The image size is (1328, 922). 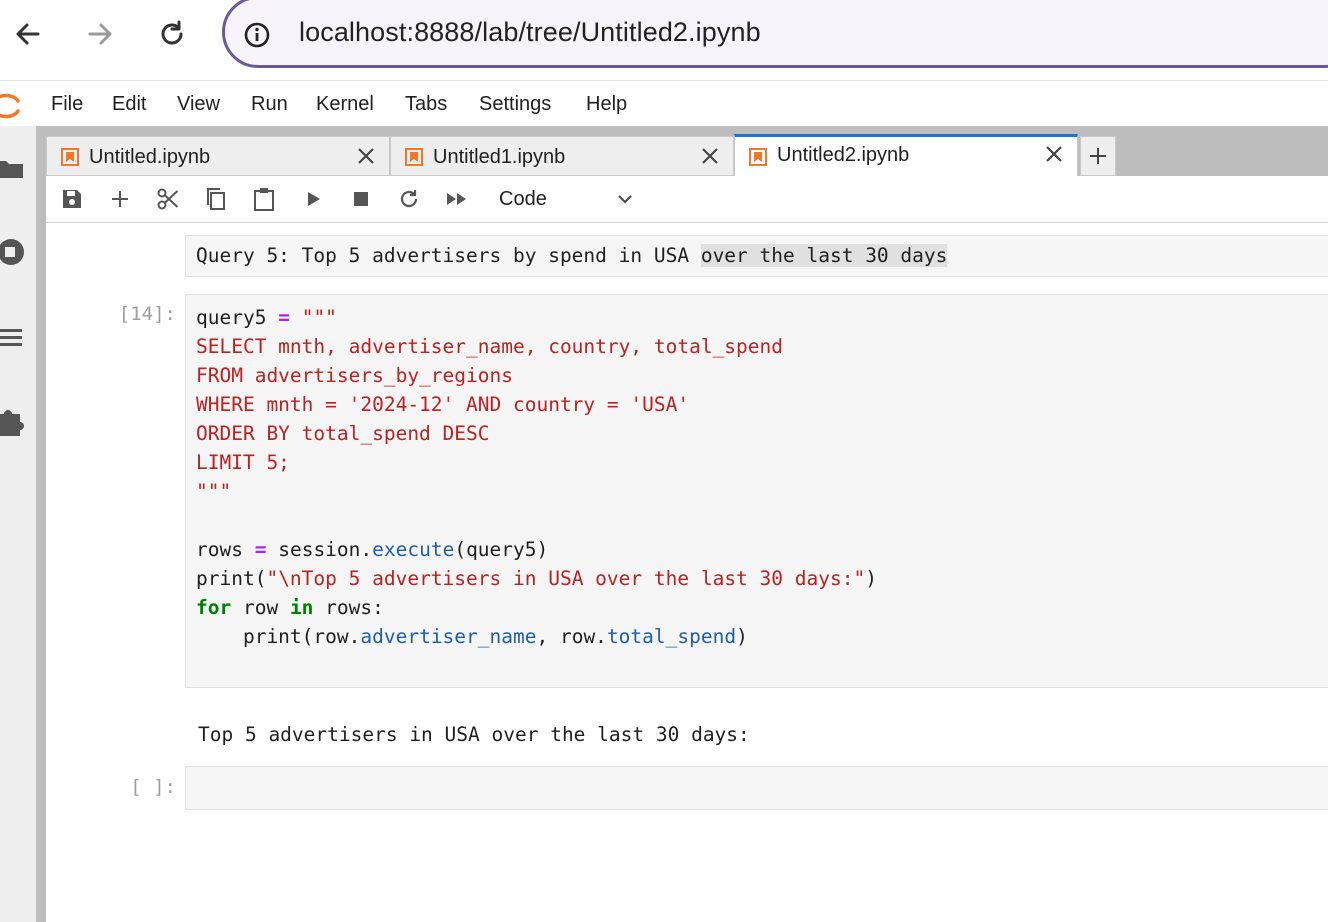 I want to click on url-text: localhost:8888/lab/tree/Untitled2.ipynb, so click(x=530, y=32).